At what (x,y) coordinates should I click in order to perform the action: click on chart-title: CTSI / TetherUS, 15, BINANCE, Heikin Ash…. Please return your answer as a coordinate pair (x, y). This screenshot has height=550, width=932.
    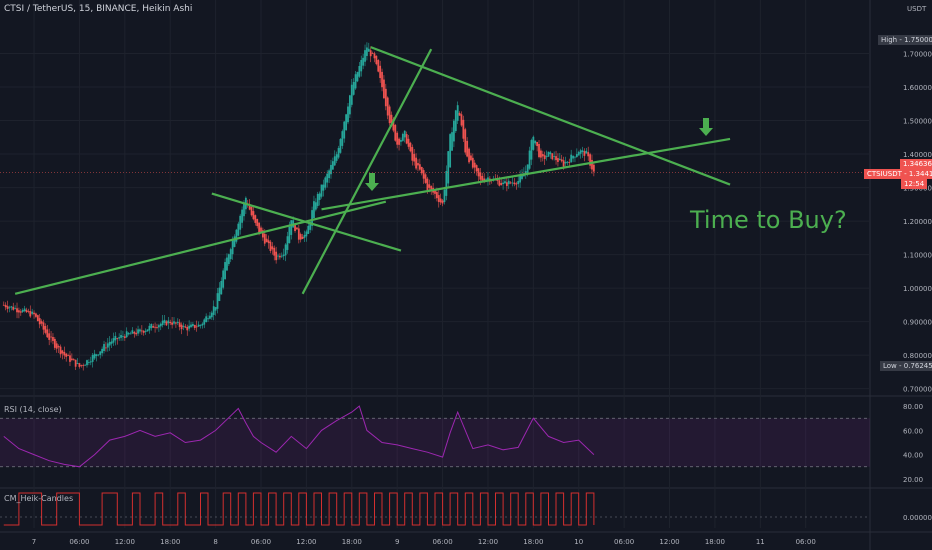
    Looking at the image, I should click on (98, 9).